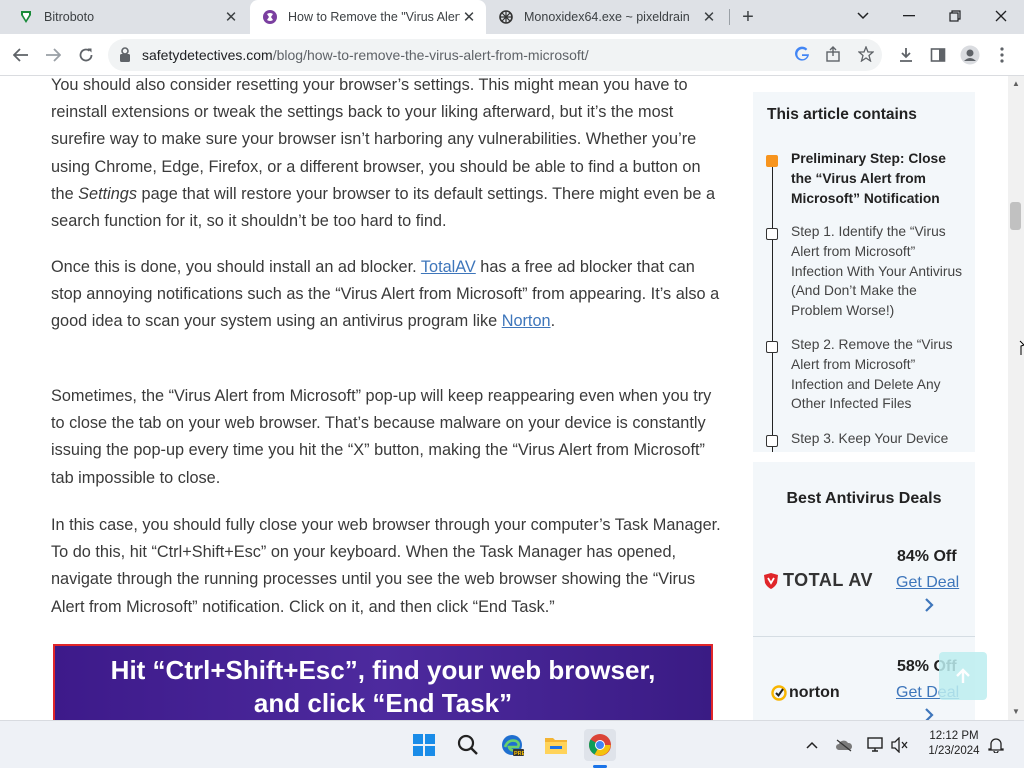 Image resolution: width=1024 pixels, height=768 pixels. Describe the element at coordinates (124, 17) in the screenshot. I see `tab-bitroboto: Bitroboto ✕` at that location.